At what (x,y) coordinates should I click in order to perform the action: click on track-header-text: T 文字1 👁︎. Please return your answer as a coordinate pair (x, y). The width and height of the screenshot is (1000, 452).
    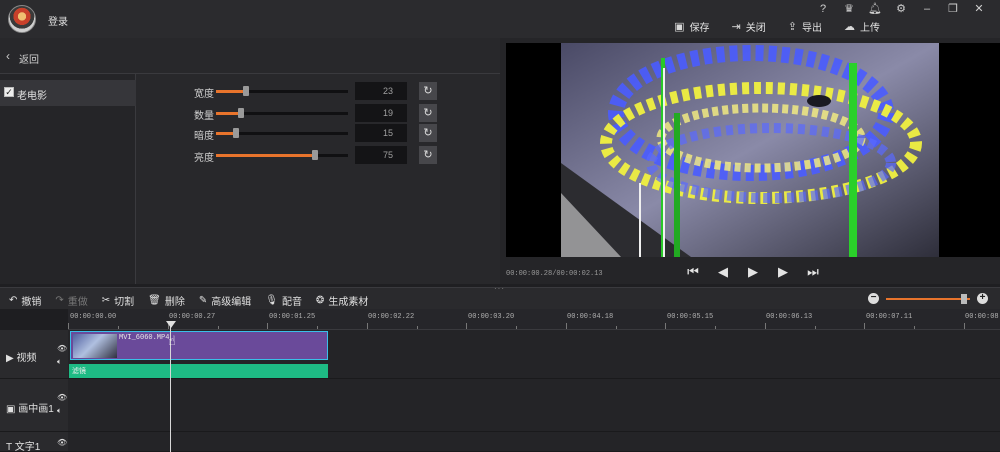
    Looking at the image, I should click on (34, 442).